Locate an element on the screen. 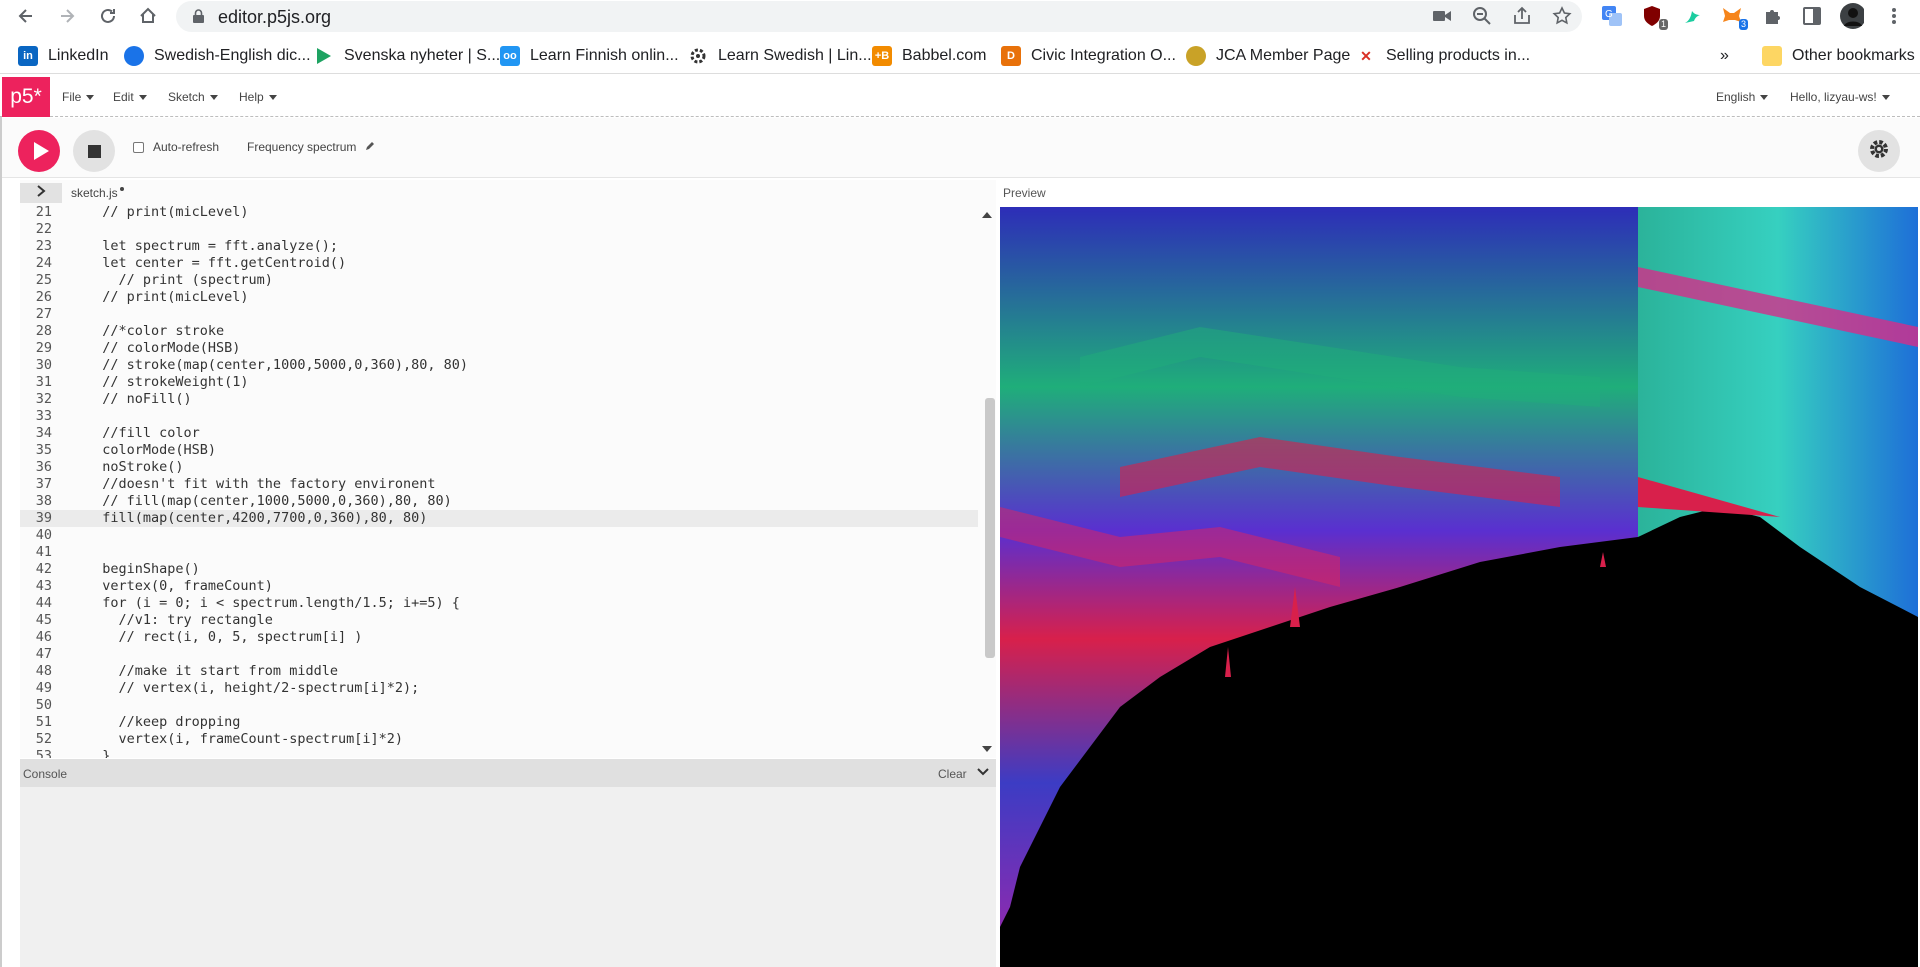 This screenshot has width=1920, height=967. line-number: 21 is located at coordinates (43, 213).